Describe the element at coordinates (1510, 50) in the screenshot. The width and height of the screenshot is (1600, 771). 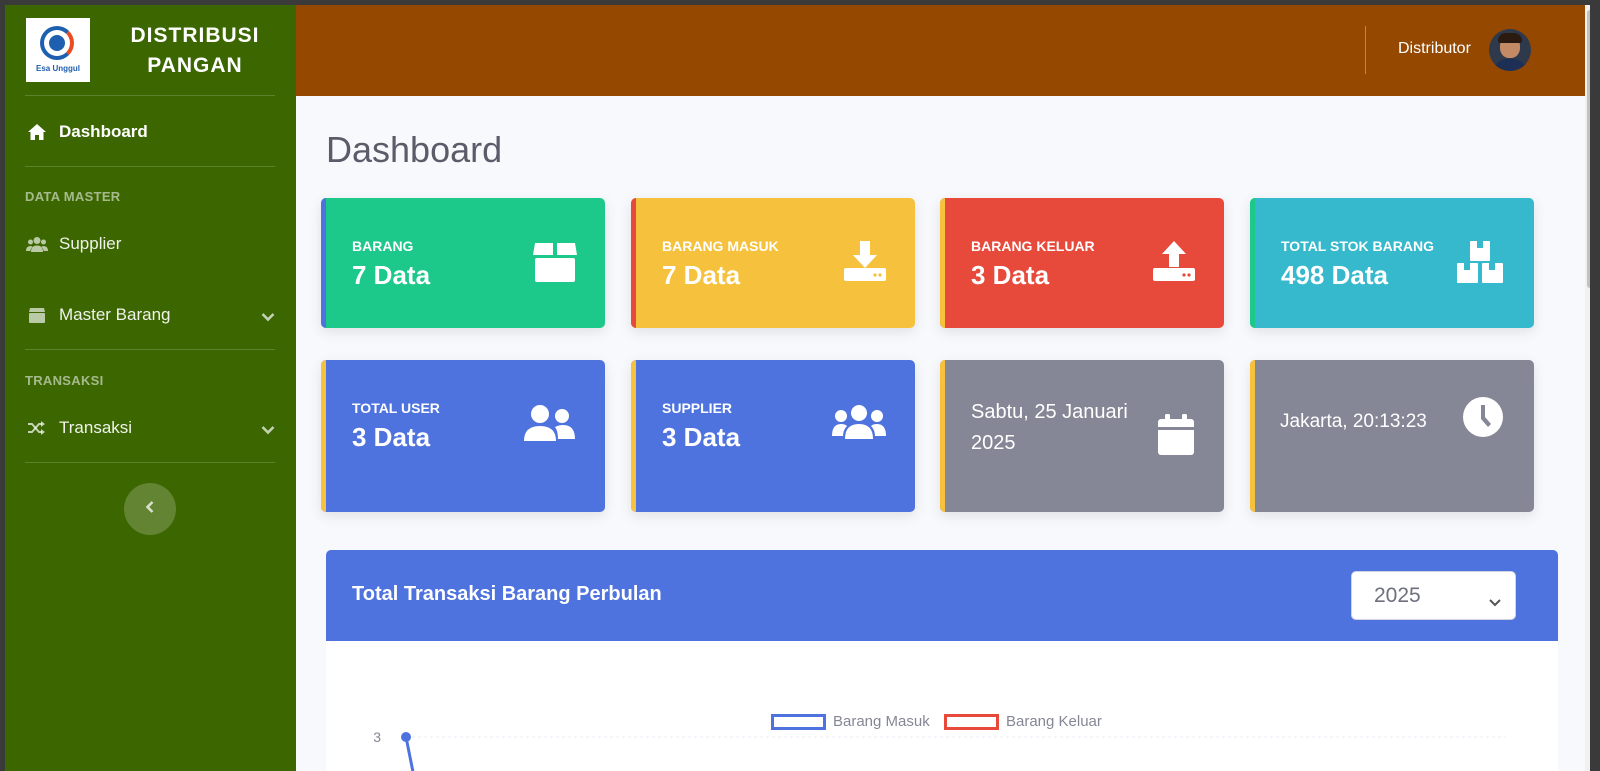
I see `avatar` at that location.